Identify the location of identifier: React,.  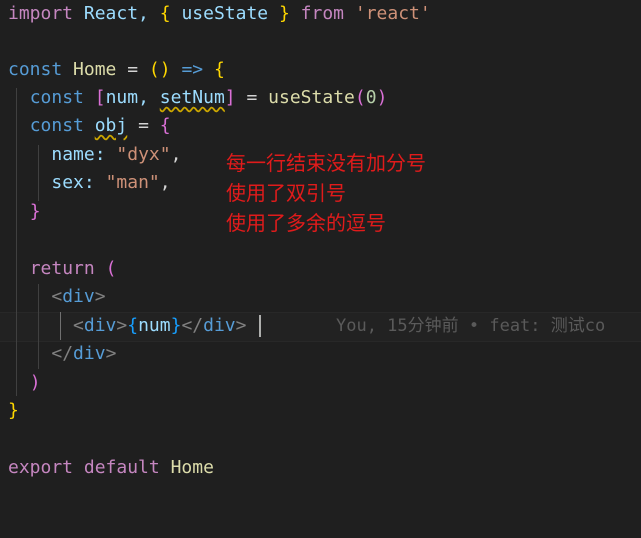
(116, 13).